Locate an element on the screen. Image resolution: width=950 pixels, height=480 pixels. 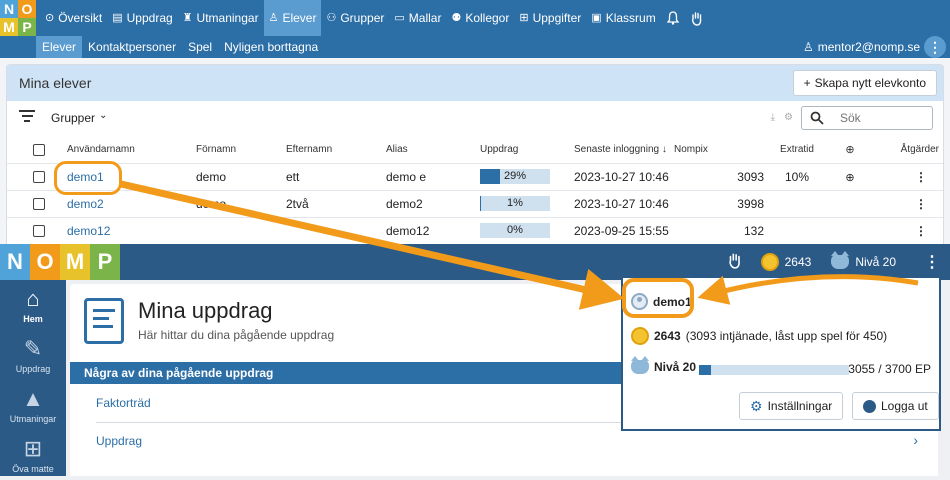
column-header: Uppdrag is located at coordinates (527, 150).